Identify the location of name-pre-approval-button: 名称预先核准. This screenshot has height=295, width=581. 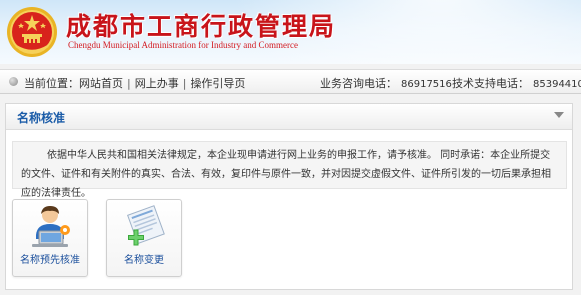
(50, 238).